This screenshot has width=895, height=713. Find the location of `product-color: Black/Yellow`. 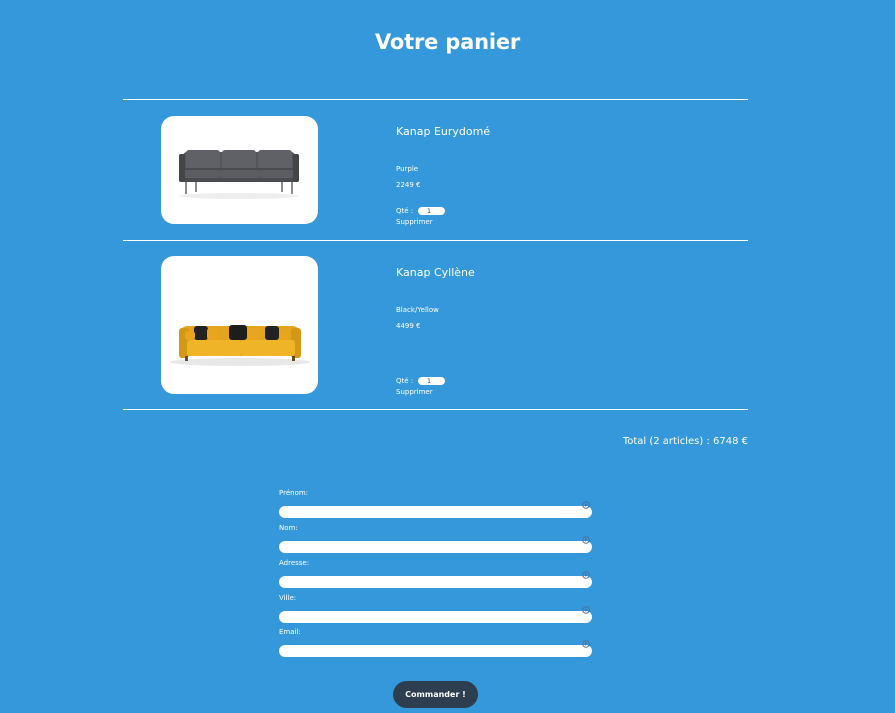

product-color: Black/Yellow is located at coordinates (417, 310).